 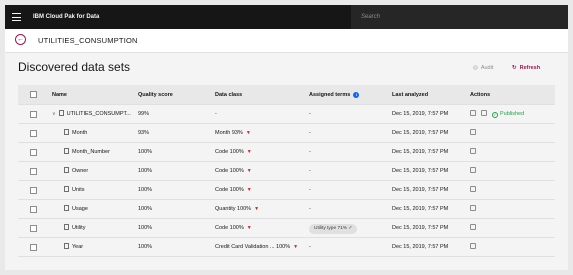 What do you see at coordinates (459, 17) in the screenshot?
I see `search-input: Search` at bounding box center [459, 17].